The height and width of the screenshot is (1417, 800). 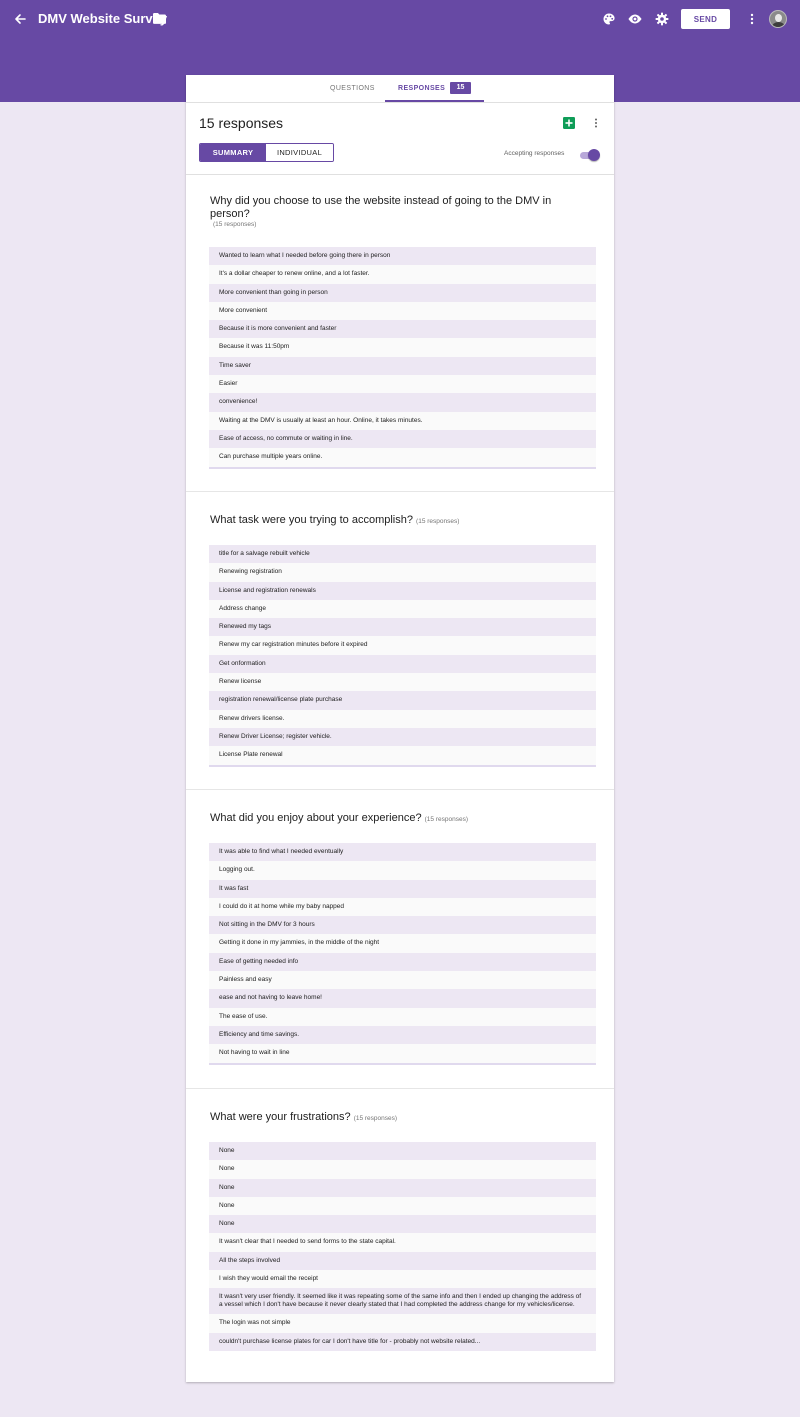 What do you see at coordinates (402, 1053) in the screenshot?
I see `answer-item: Not having to wait in line` at bounding box center [402, 1053].